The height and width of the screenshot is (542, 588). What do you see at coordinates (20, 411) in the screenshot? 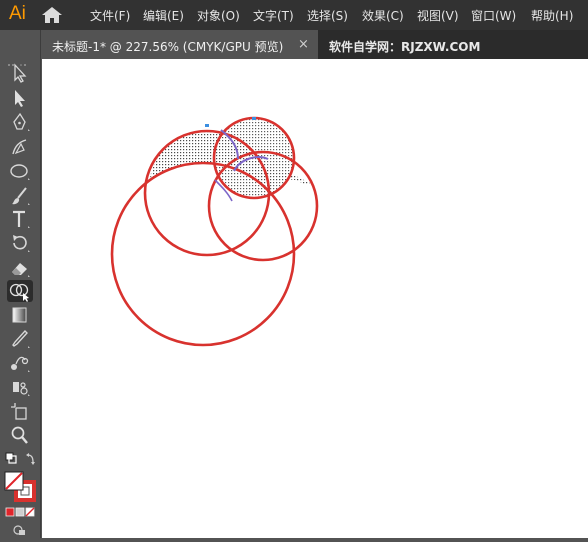
I see `artboard-tool-icon` at bounding box center [20, 411].